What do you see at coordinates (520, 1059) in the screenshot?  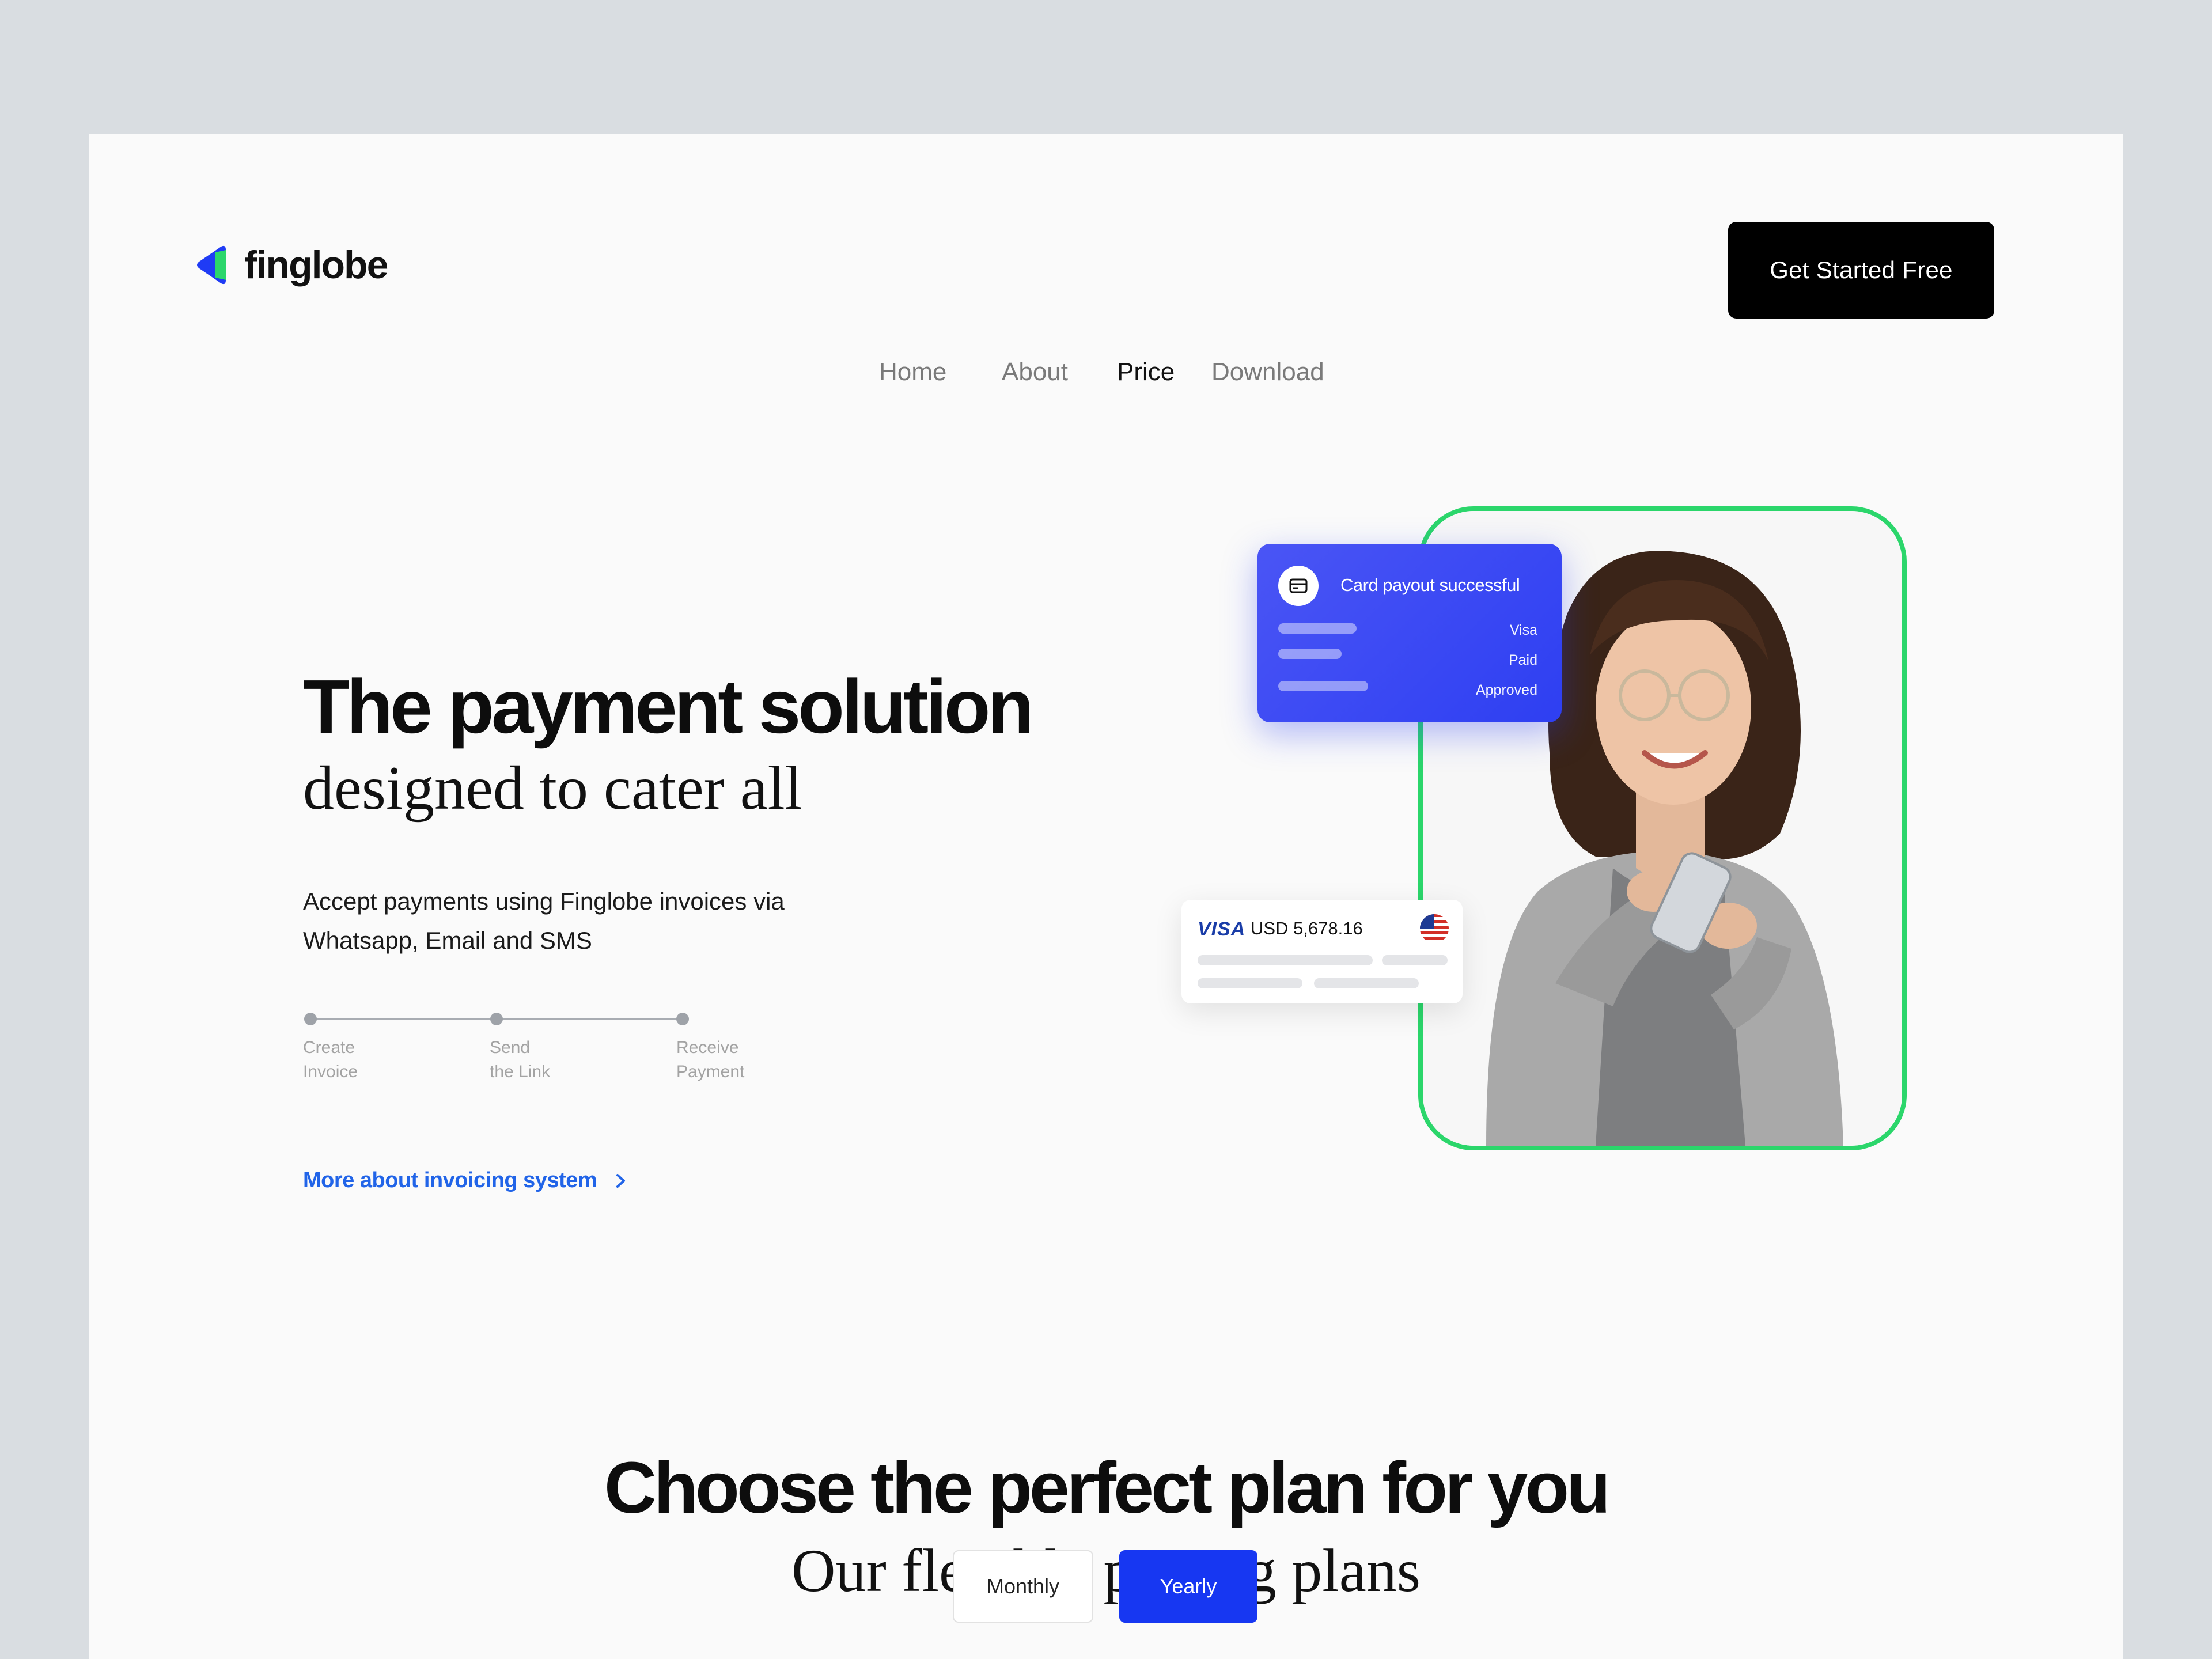 I see `step-label-send: Send the Link` at bounding box center [520, 1059].